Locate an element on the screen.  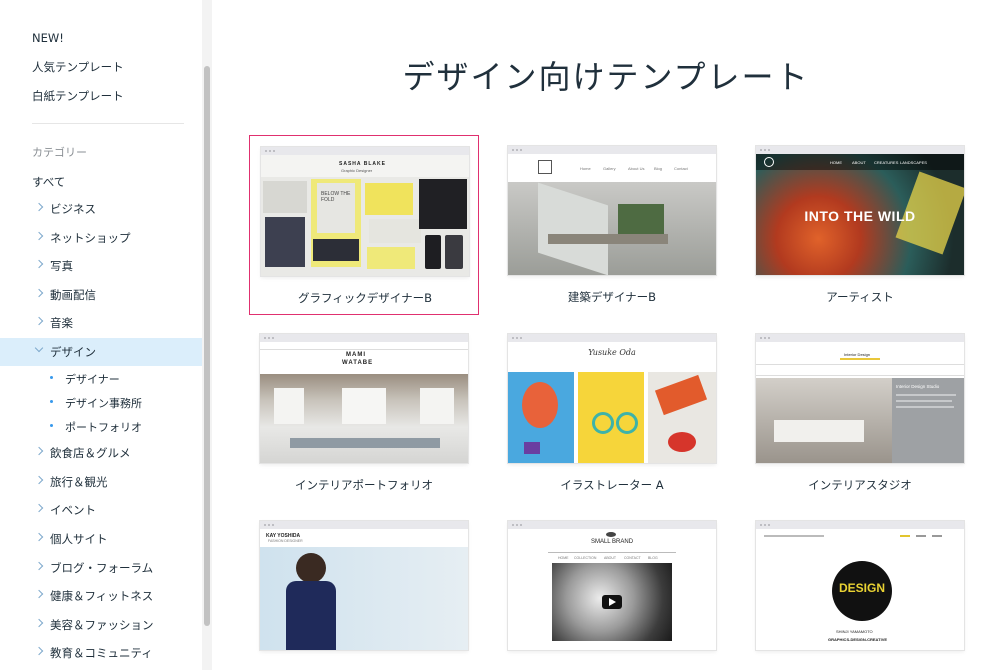
template-label: イラストレーター A is located at coordinates (612, 485).